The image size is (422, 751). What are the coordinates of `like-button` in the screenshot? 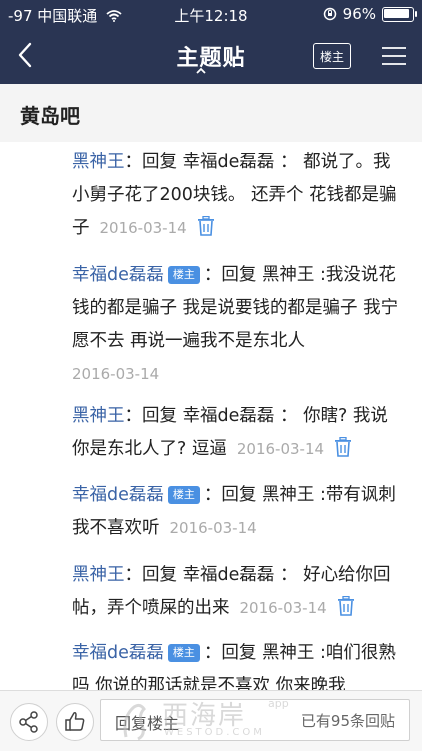 It's located at (75, 722).